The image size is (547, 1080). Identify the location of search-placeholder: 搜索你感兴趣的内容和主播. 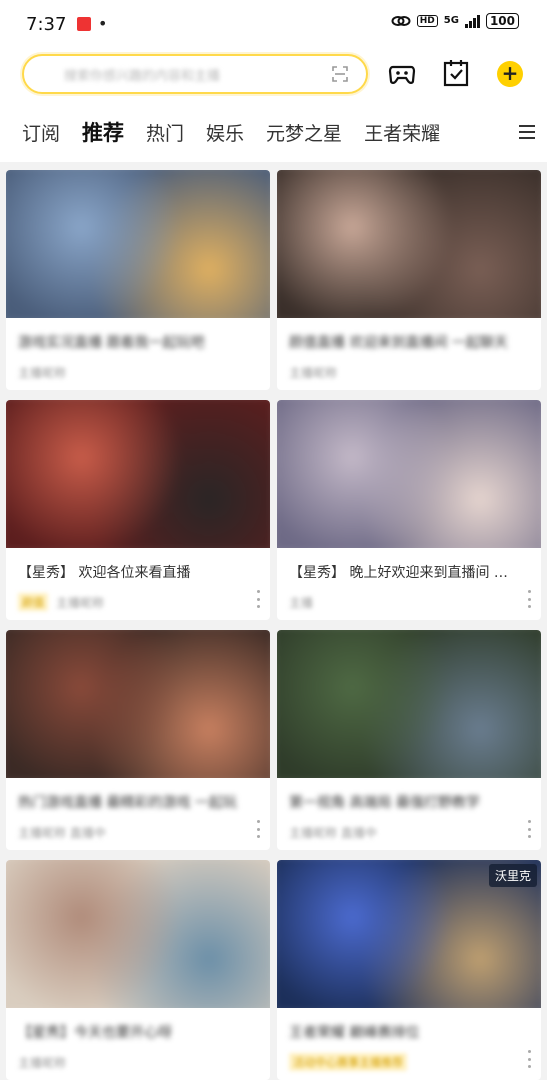
(142, 76).